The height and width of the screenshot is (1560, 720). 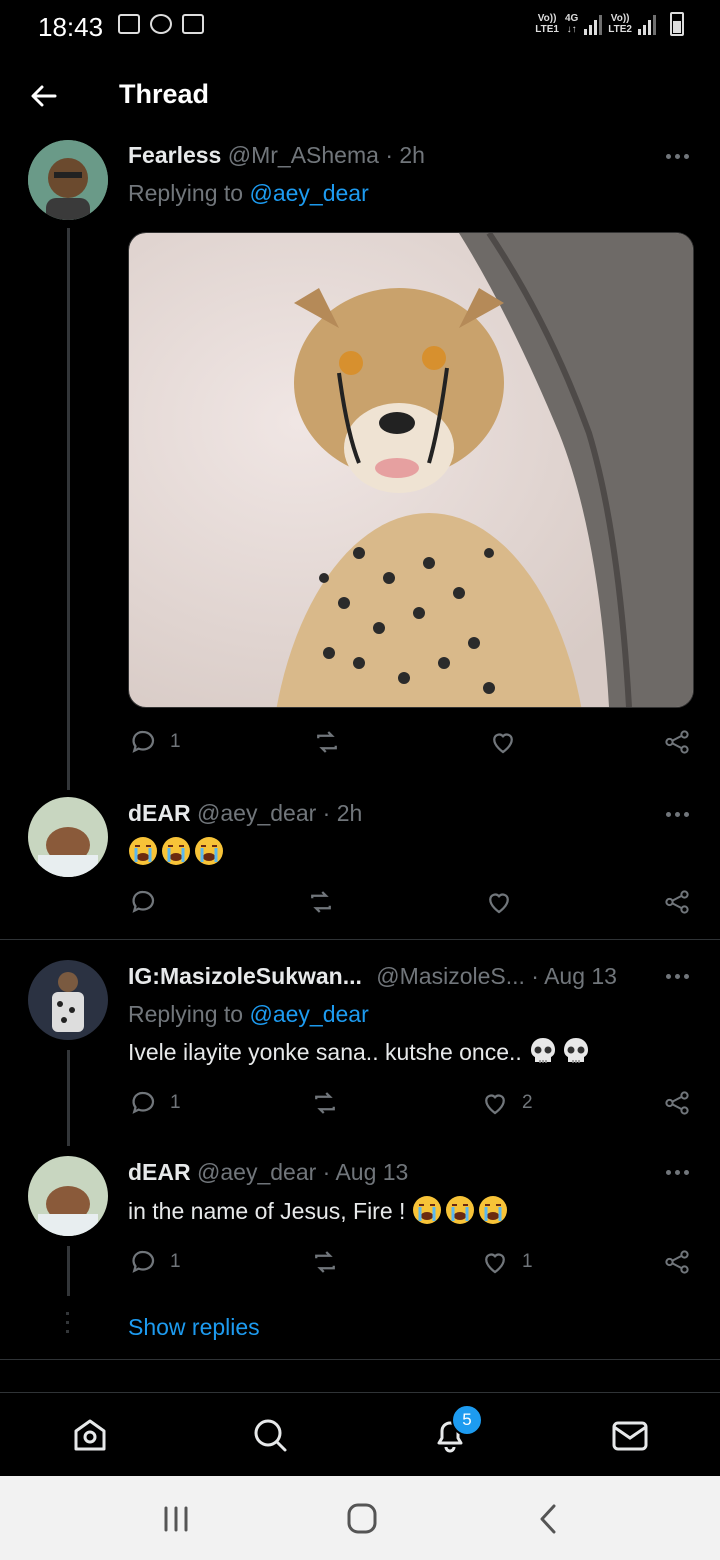 I want to click on system-navigation-bar, so click(x=360, y=1518).